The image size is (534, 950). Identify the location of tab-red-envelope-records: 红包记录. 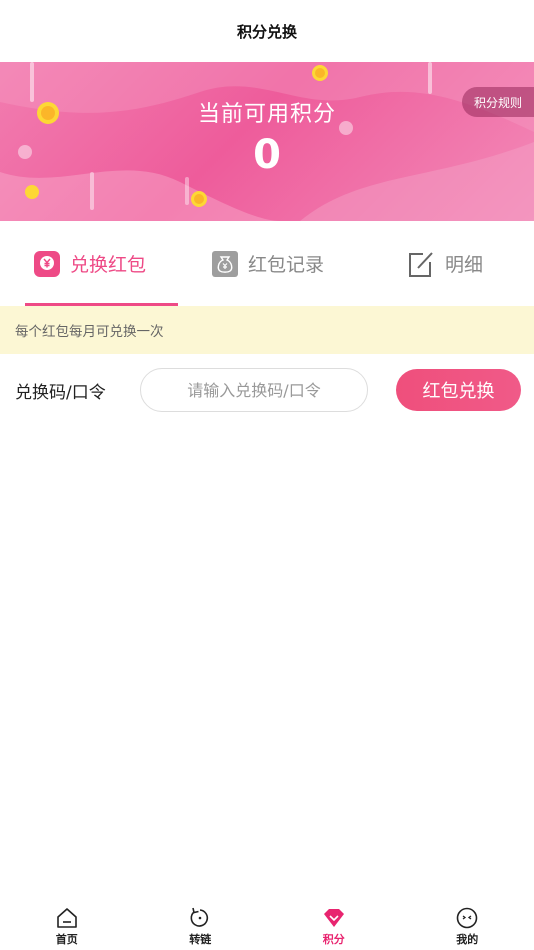
(267, 263).